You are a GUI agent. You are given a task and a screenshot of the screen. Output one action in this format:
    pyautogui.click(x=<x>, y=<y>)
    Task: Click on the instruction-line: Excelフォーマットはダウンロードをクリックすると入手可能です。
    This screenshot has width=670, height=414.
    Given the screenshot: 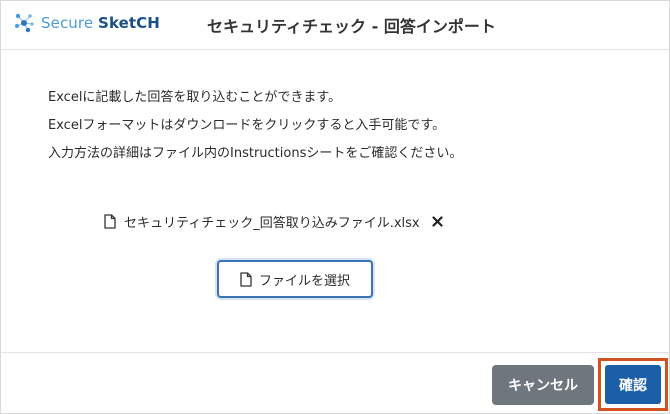 What is the action you would take?
    pyautogui.click(x=247, y=125)
    